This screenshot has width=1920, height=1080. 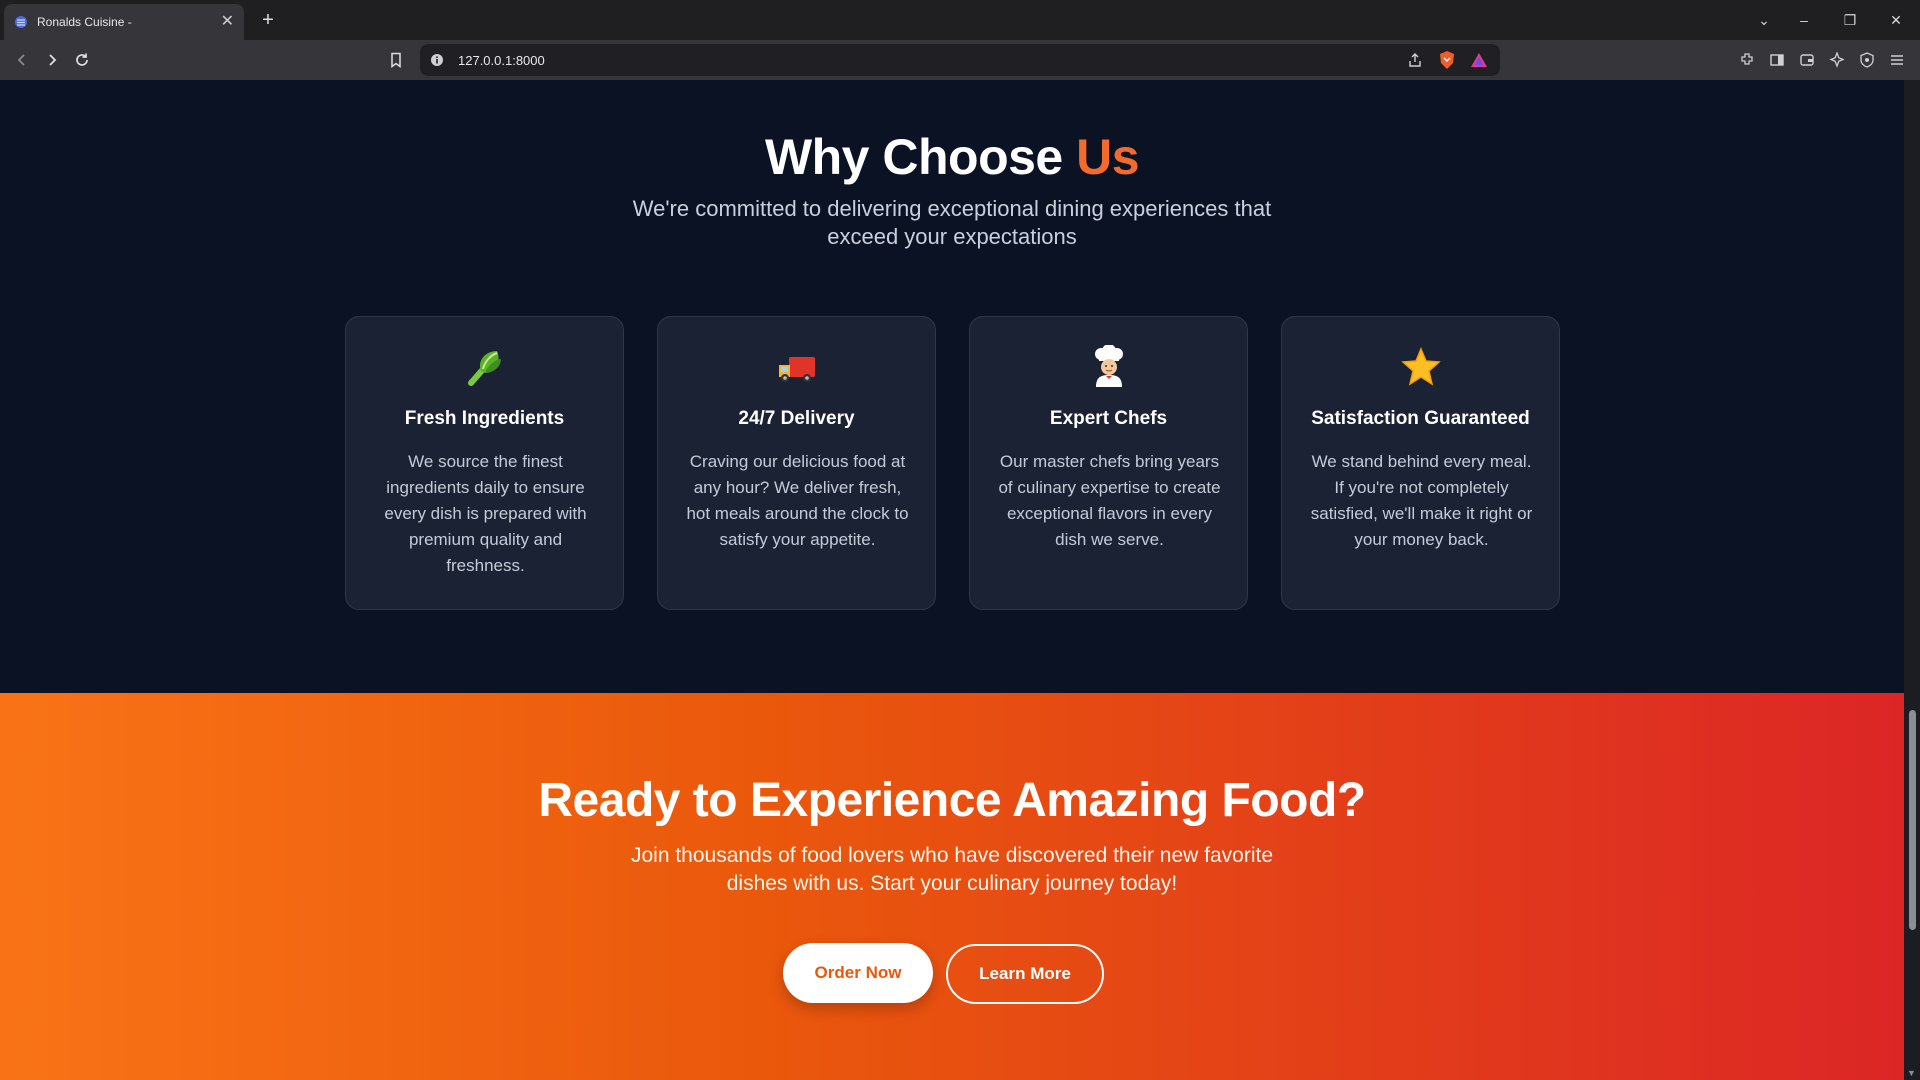 I want to click on browser-toolbar: 127.0.0.1:8000, so click(x=960, y=60).